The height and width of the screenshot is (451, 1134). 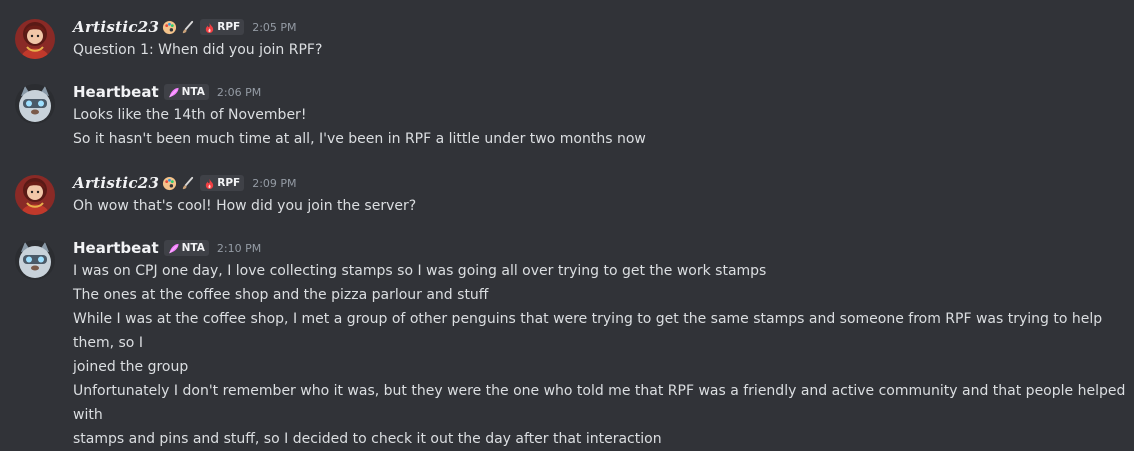 I want to click on message-header: Heartbeat NTA 2:06 PM, so click(x=599, y=92).